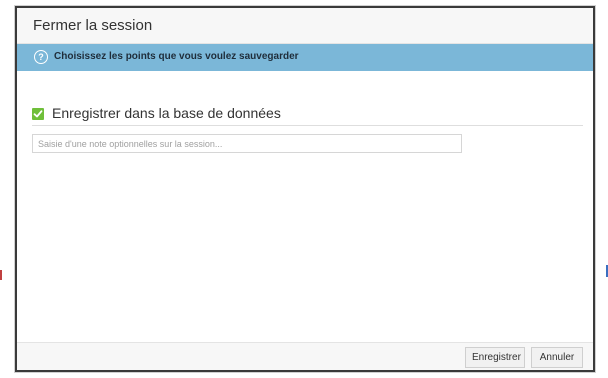 The image size is (608, 378). I want to click on section-divider, so click(307, 125).